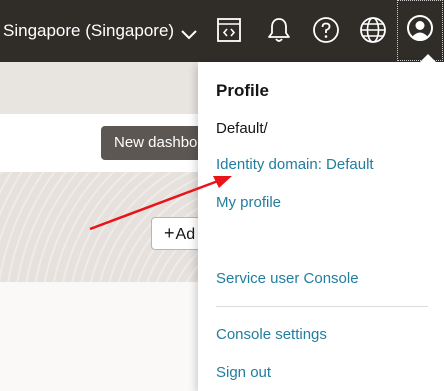  I want to click on user-profile-icon, so click(420, 30).